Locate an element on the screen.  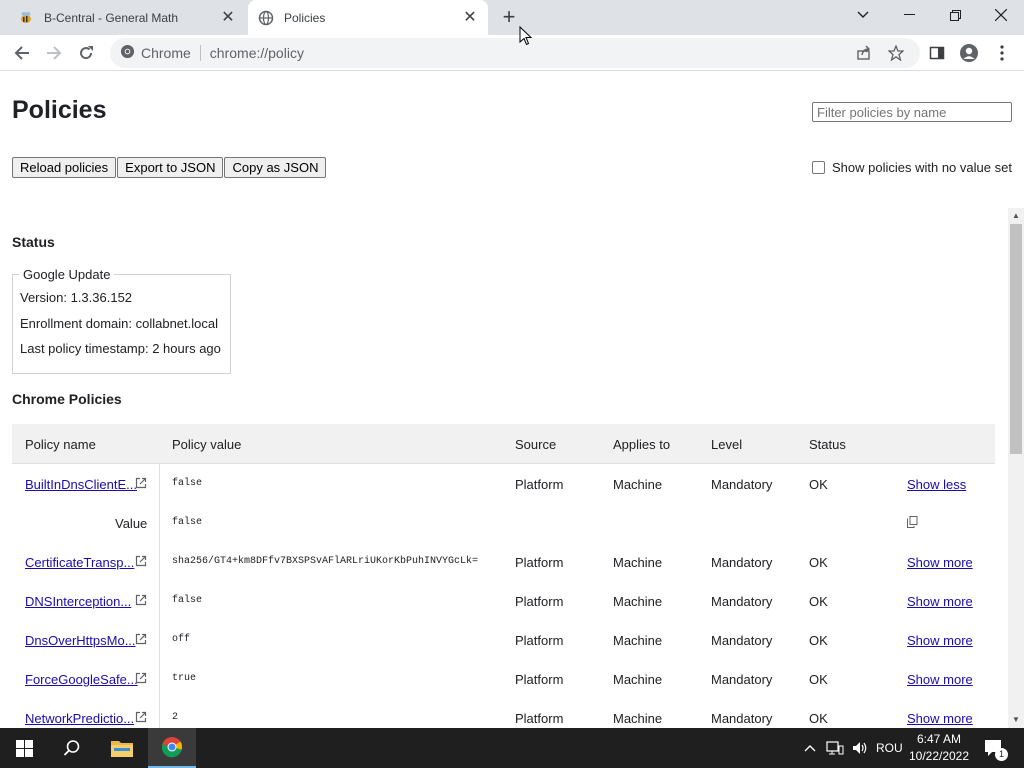
expanded-value-label: Value is located at coordinates (131, 523).